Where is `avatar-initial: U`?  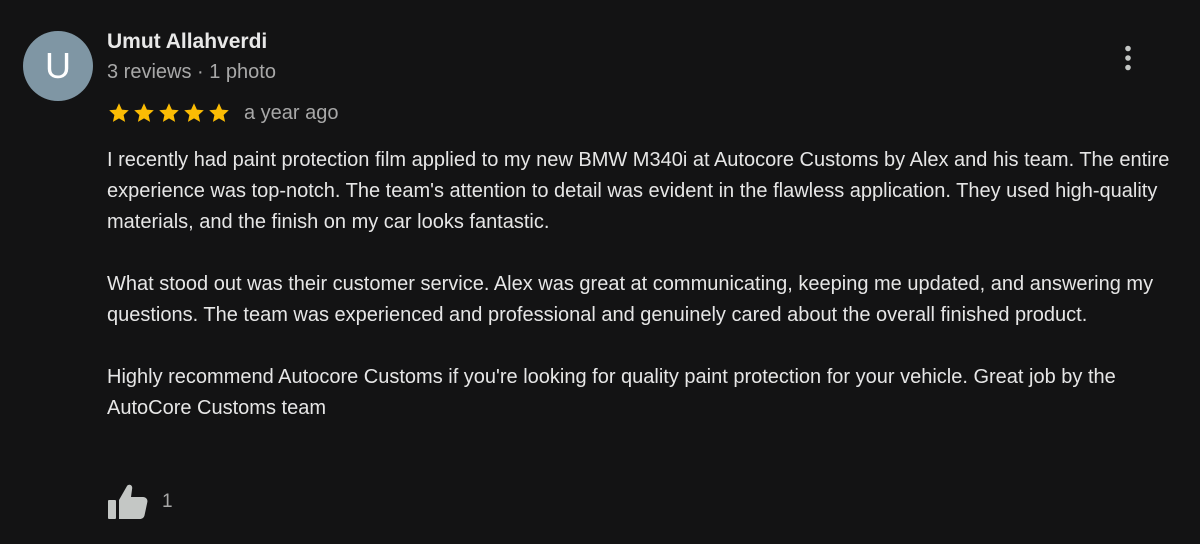
avatar-initial: U is located at coordinates (58, 65).